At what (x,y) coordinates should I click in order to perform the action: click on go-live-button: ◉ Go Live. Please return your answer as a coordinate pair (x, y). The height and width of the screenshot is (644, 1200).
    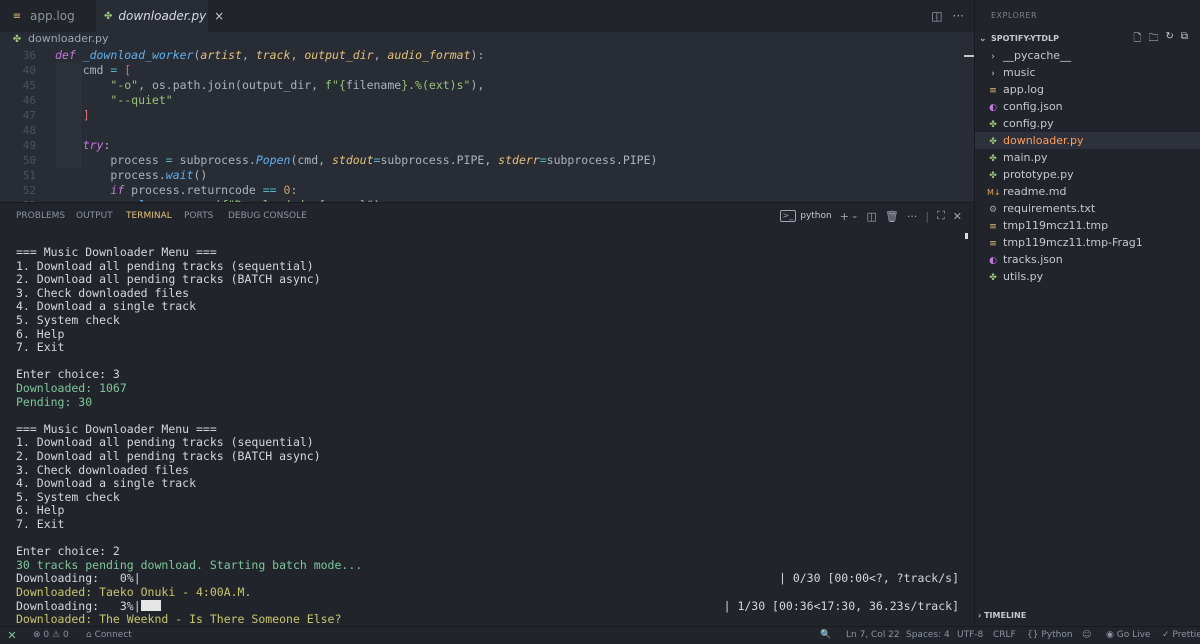
    Looking at the image, I should click on (1128, 635).